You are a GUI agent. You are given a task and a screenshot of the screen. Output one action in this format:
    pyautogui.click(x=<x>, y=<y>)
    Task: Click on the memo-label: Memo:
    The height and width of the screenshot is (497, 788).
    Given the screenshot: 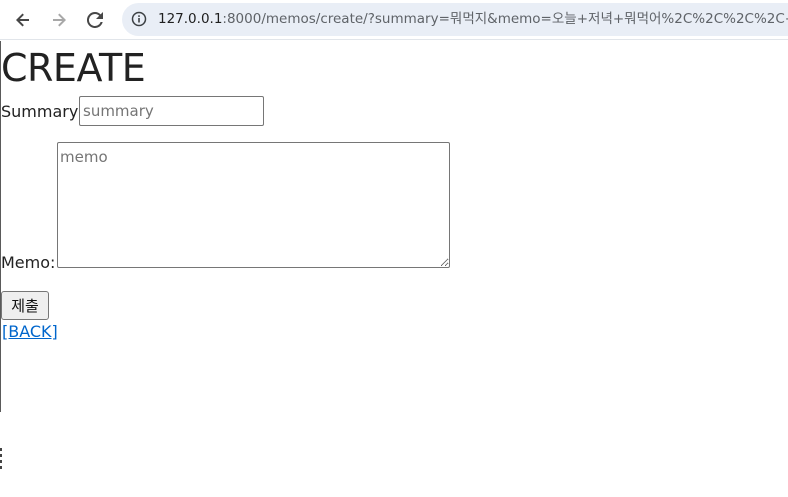 What is the action you would take?
    pyautogui.click(x=28, y=262)
    